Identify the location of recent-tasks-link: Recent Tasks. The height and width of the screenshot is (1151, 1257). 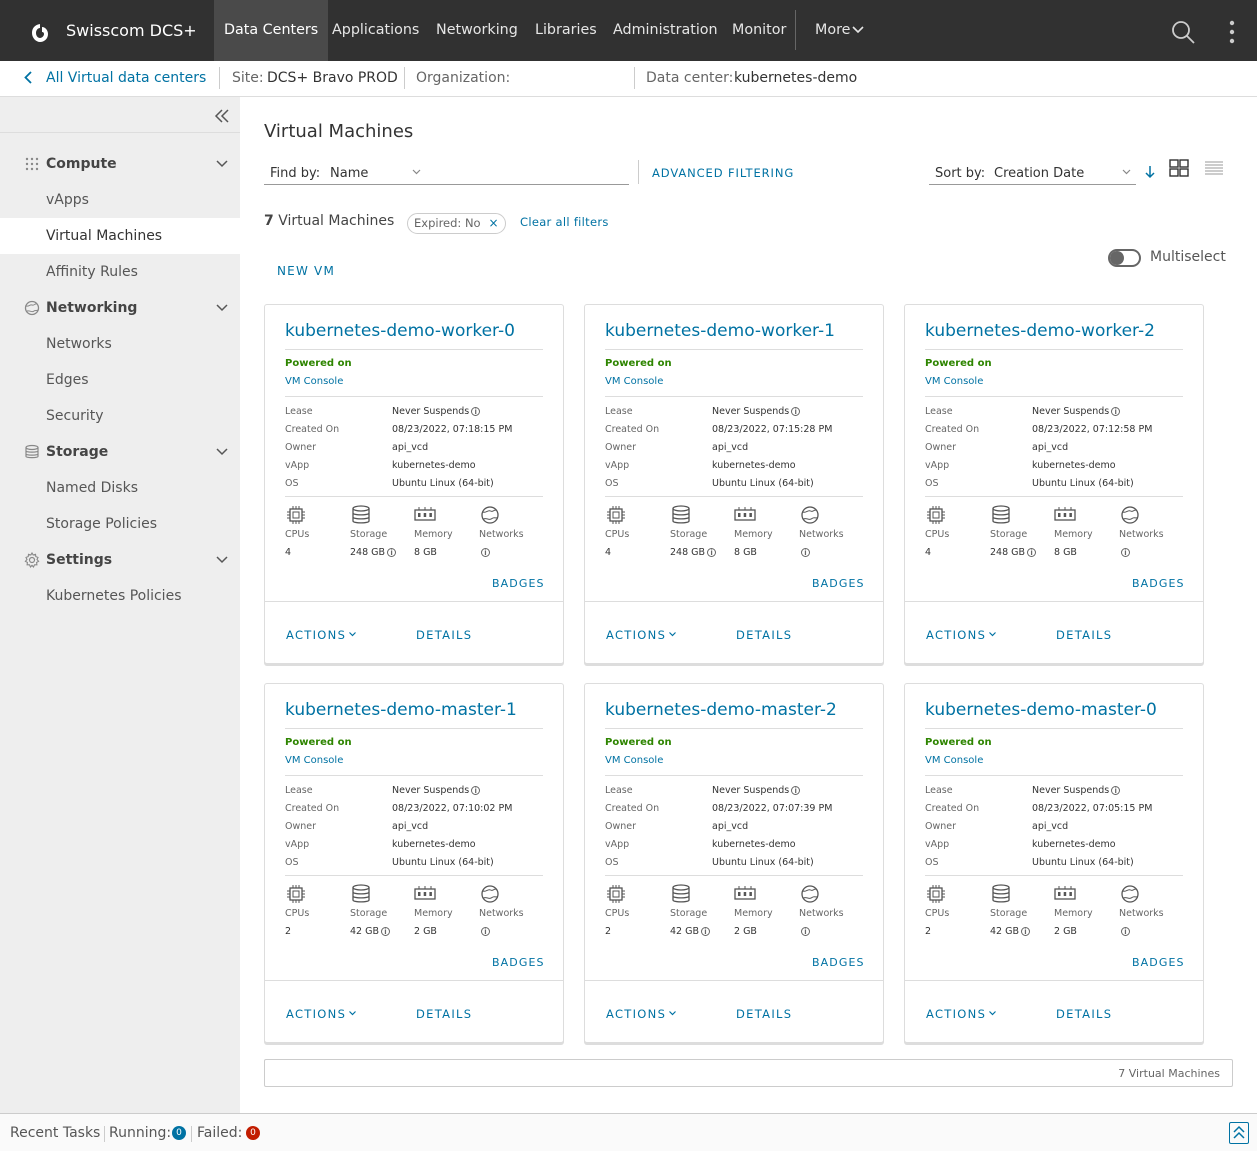
(55, 1133).